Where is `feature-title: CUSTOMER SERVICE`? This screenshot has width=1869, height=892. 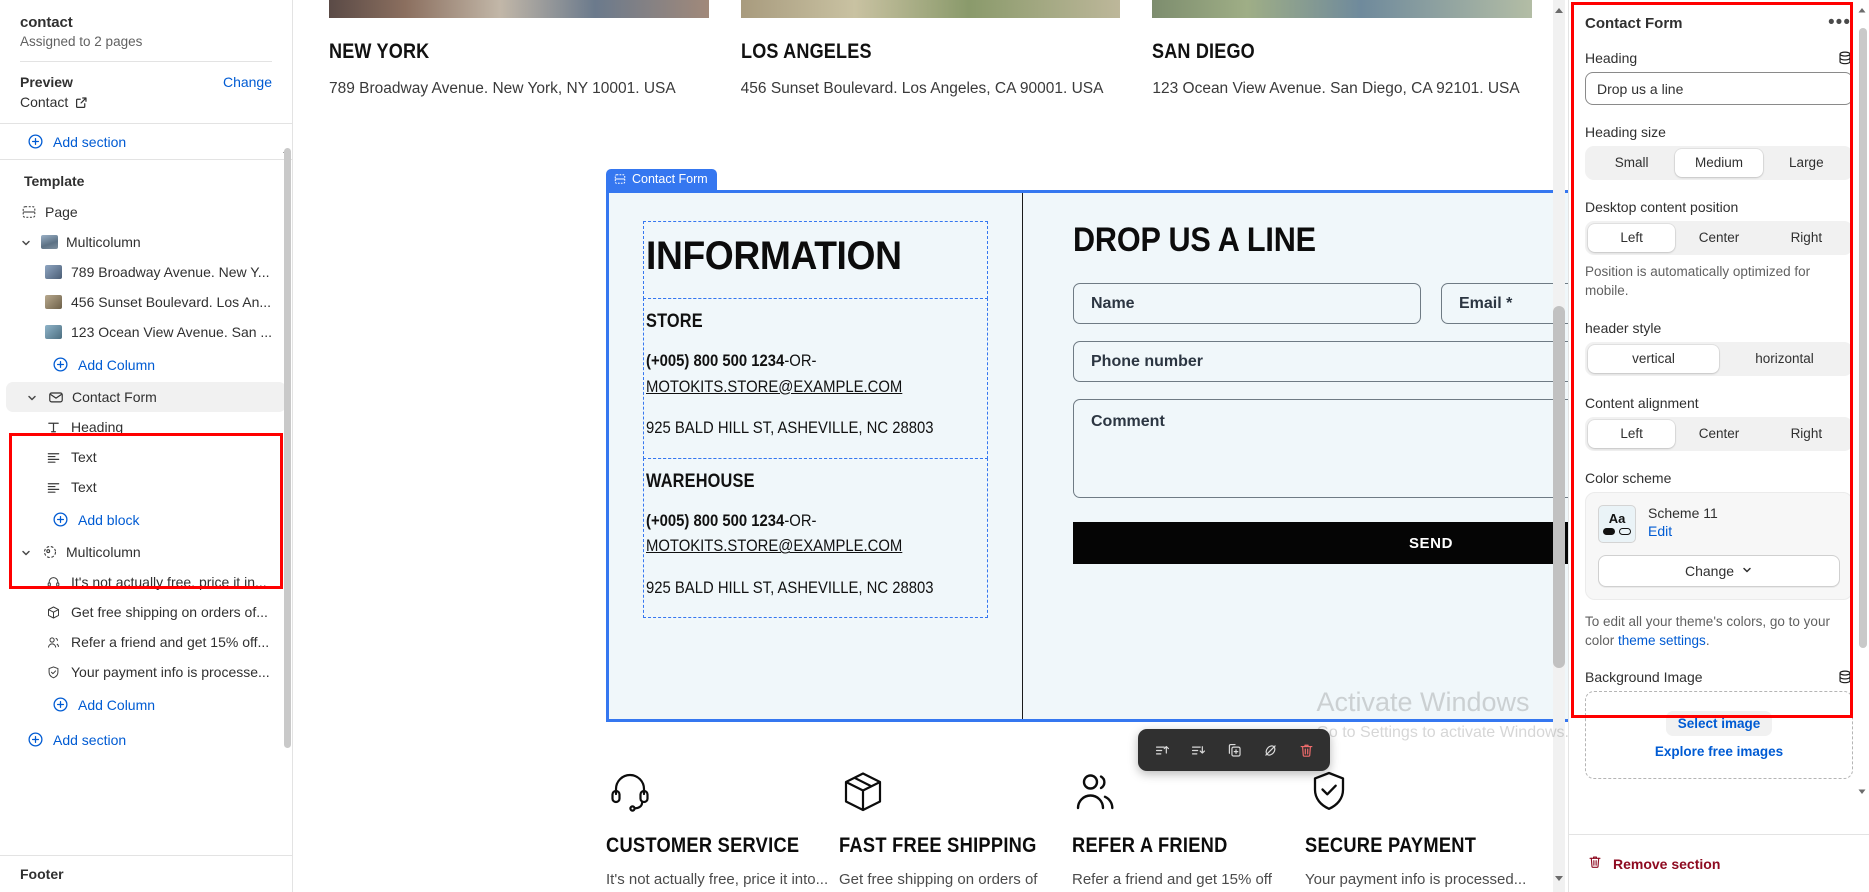
feature-title: CUSTOMER SERVICE is located at coordinates (703, 845).